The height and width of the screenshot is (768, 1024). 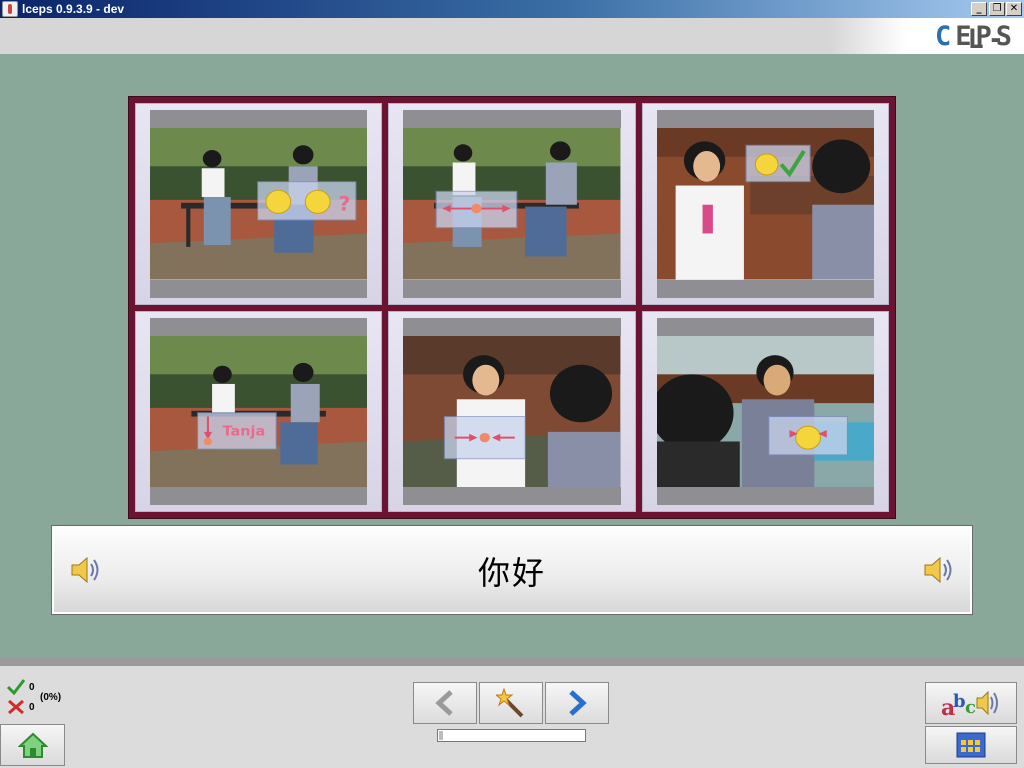 What do you see at coordinates (16, 687) in the screenshot?
I see `check-icon` at bounding box center [16, 687].